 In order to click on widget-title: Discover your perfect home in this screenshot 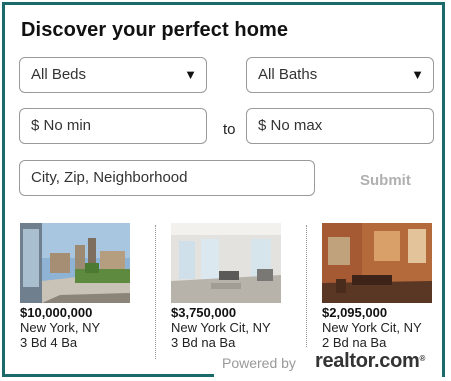, I will do `click(155, 30)`.